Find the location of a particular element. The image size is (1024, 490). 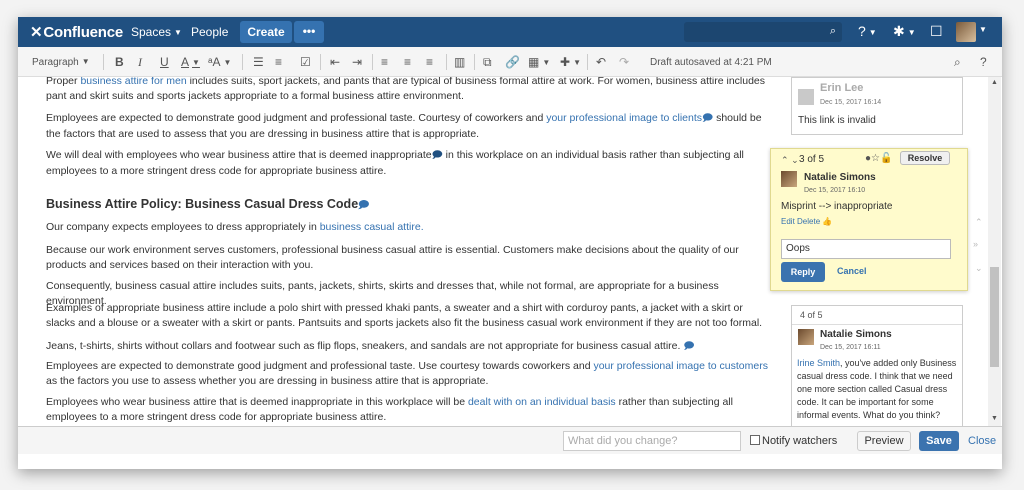

delete-link: Delete is located at coordinates (808, 221).